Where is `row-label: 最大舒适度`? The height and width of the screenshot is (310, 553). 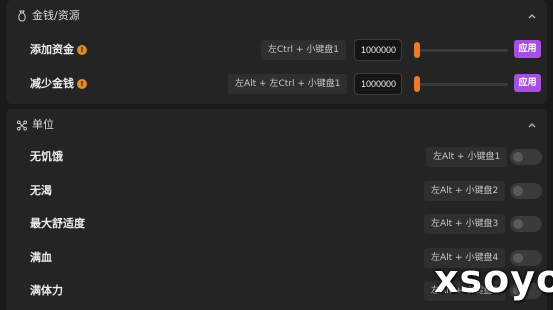 row-label: 最大舒适度 is located at coordinates (57, 223).